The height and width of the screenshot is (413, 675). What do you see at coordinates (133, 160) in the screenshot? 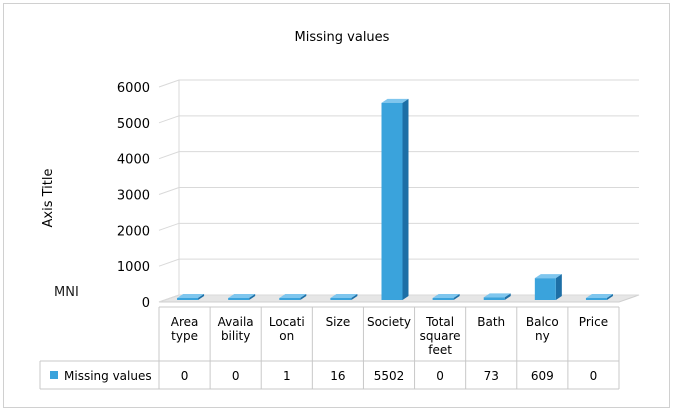
I see `y-tick-label: 4000` at bounding box center [133, 160].